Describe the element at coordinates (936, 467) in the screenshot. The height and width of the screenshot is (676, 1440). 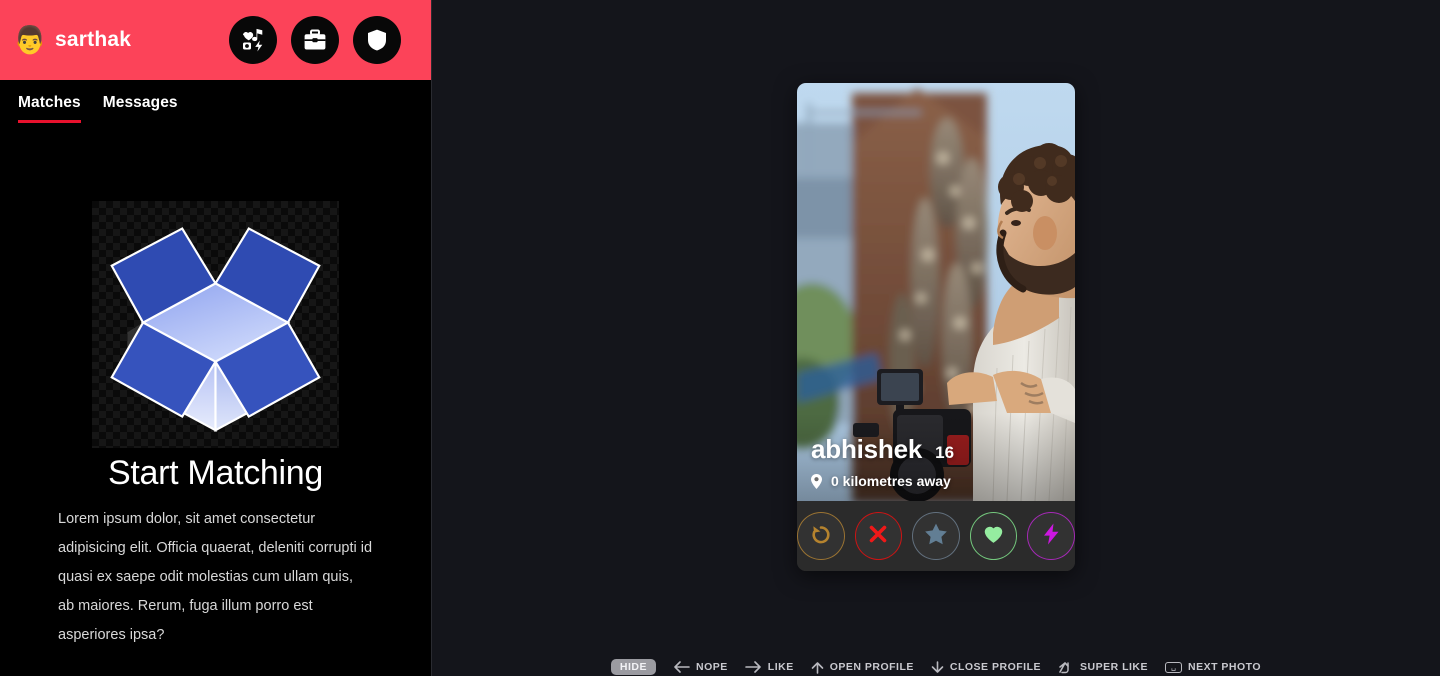
I see `profile-info: abhishek 16 0 kilometres away` at that location.